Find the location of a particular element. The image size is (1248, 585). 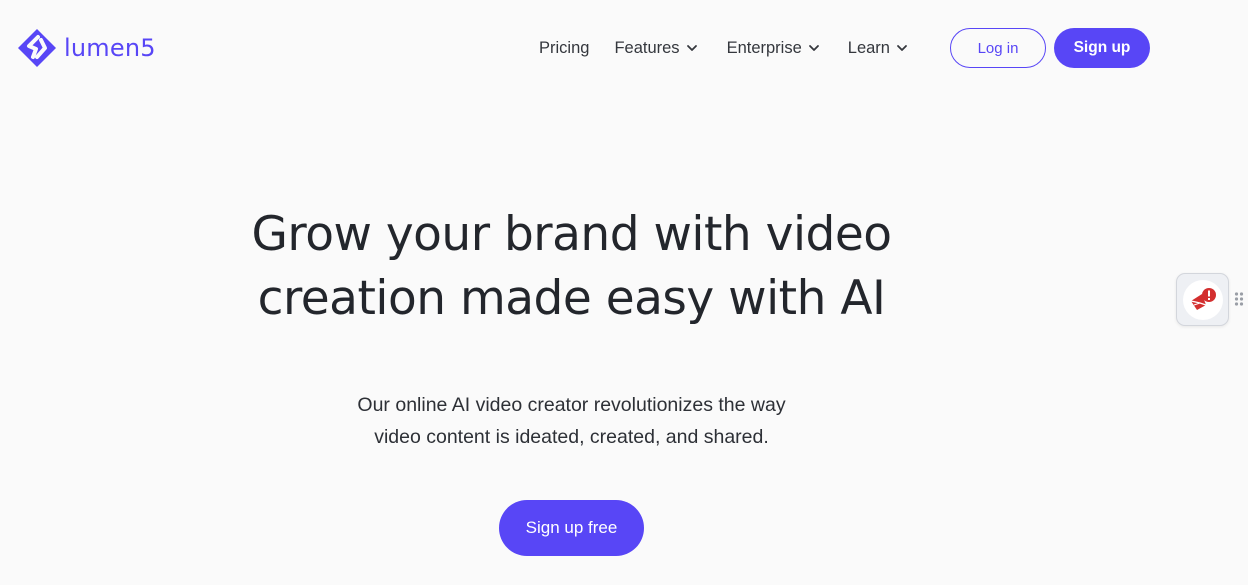

mail-alert-icon is located at coordinates (1203, 298).